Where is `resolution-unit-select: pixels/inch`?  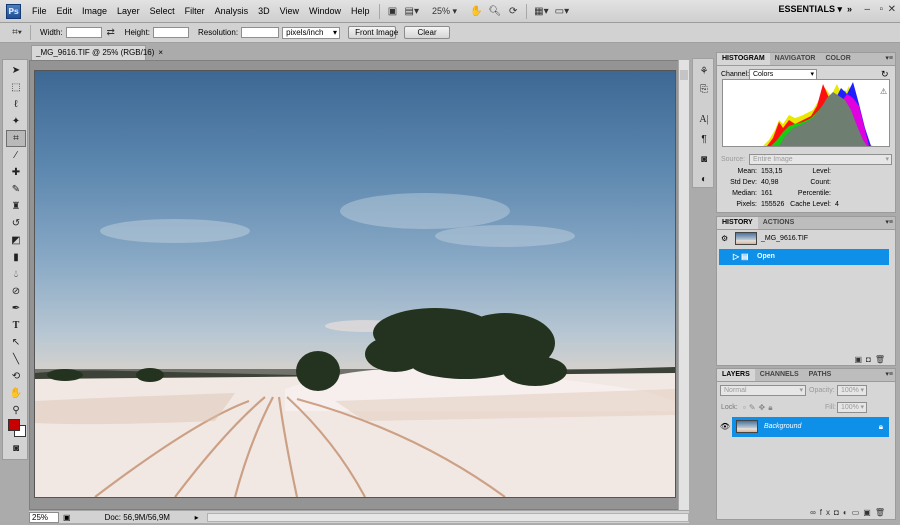
resolution-unit-select: pixels/inch is located at coordinates (311, 32).